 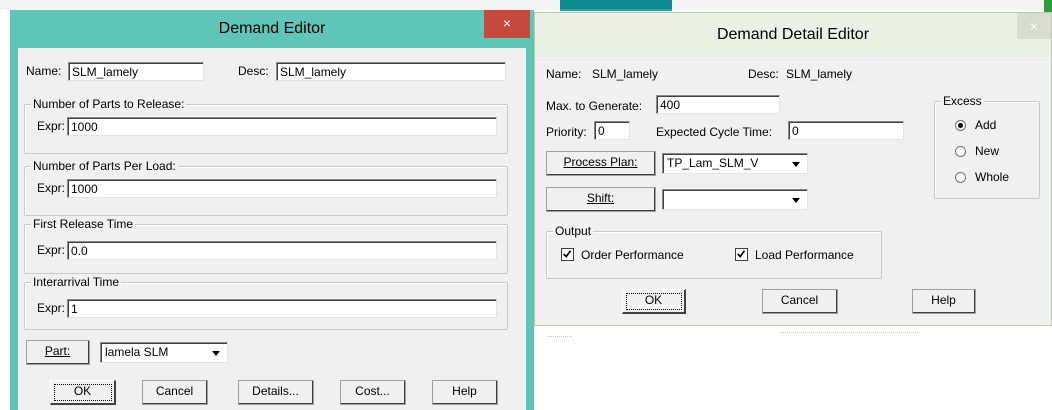 I want to click on shift-select, so click(x=735, y=199).